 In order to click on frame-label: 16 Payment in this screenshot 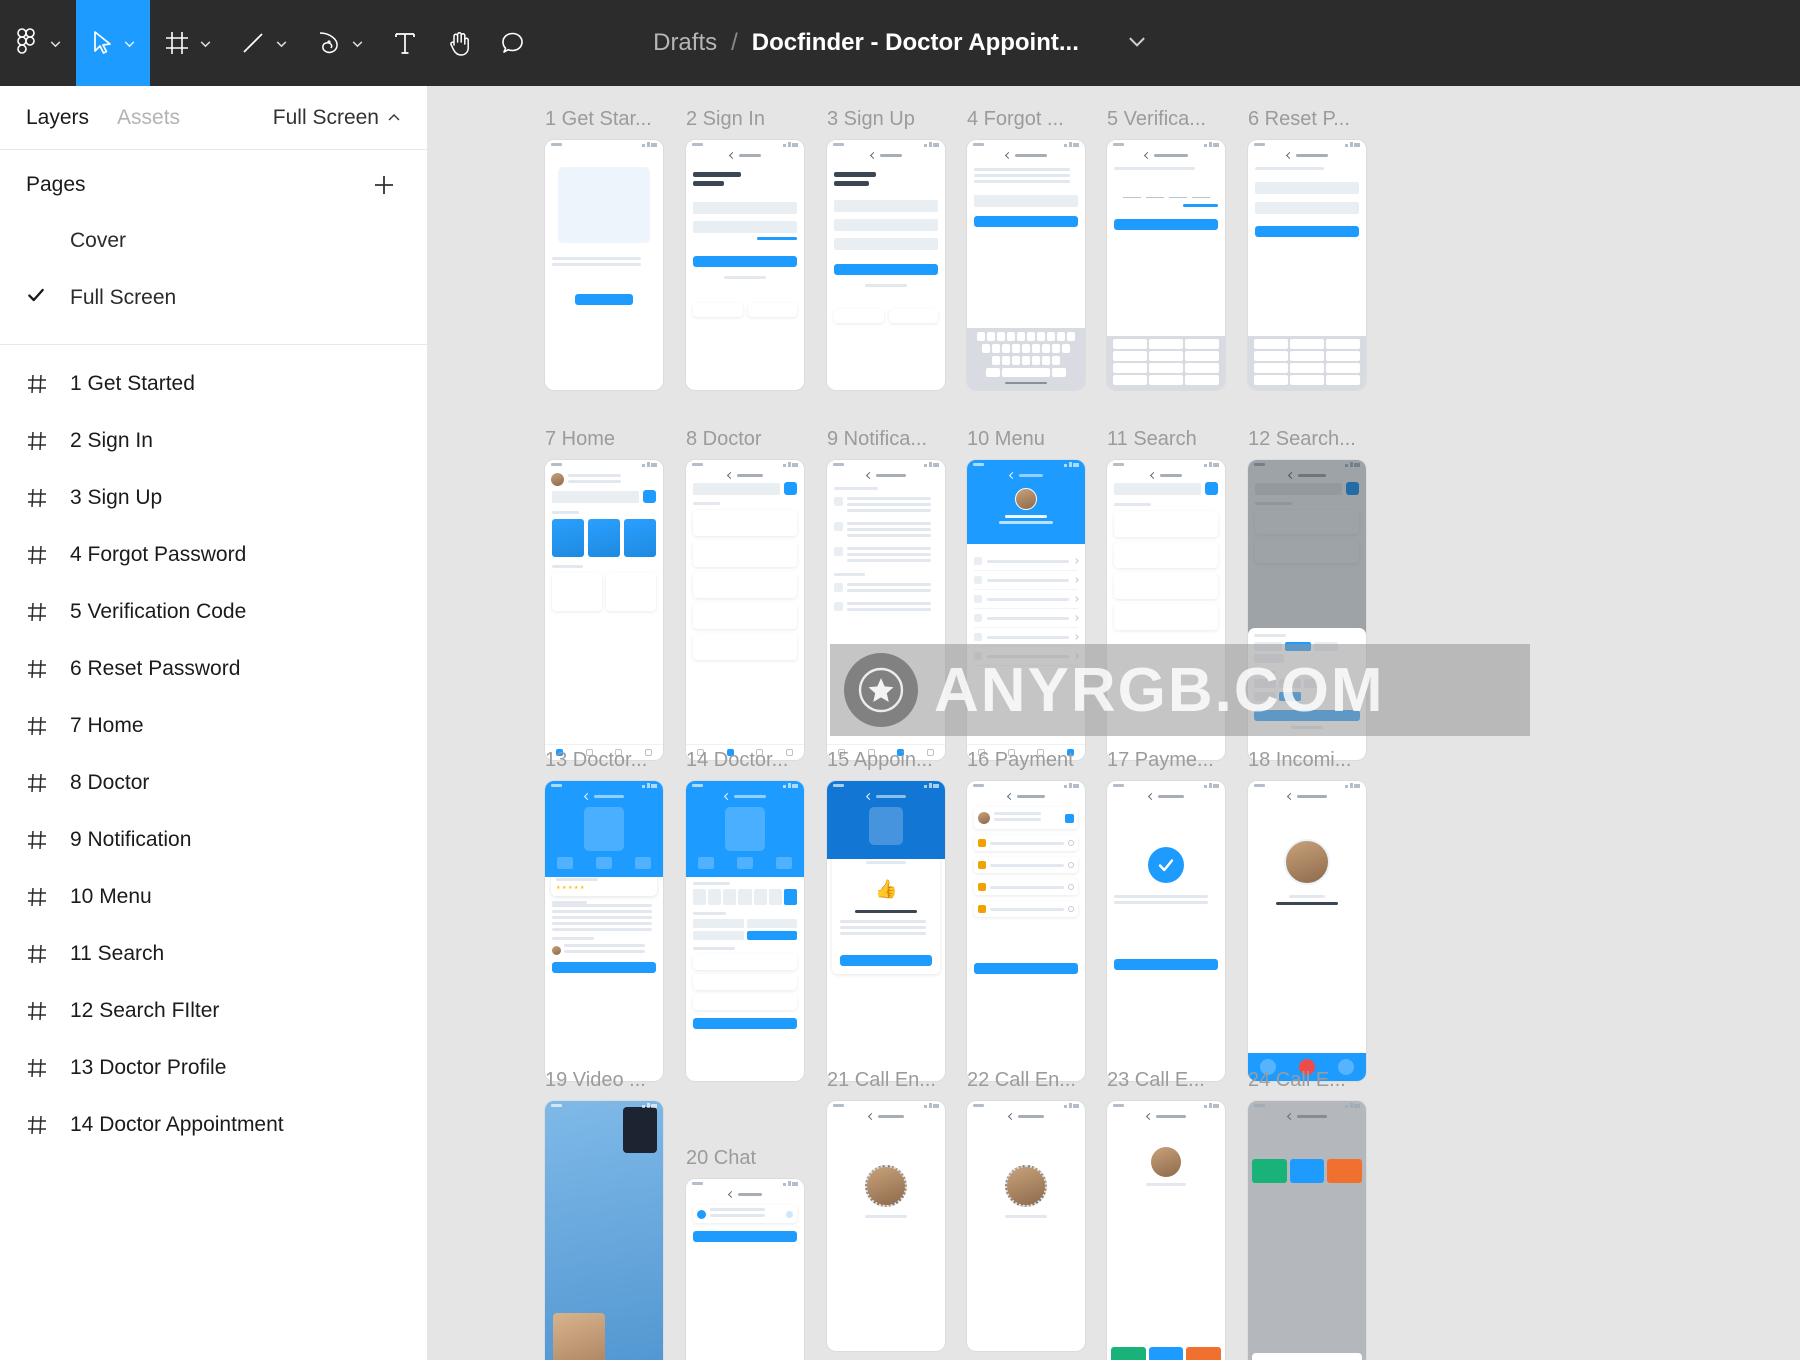, I will do `click(1026, 762)`.